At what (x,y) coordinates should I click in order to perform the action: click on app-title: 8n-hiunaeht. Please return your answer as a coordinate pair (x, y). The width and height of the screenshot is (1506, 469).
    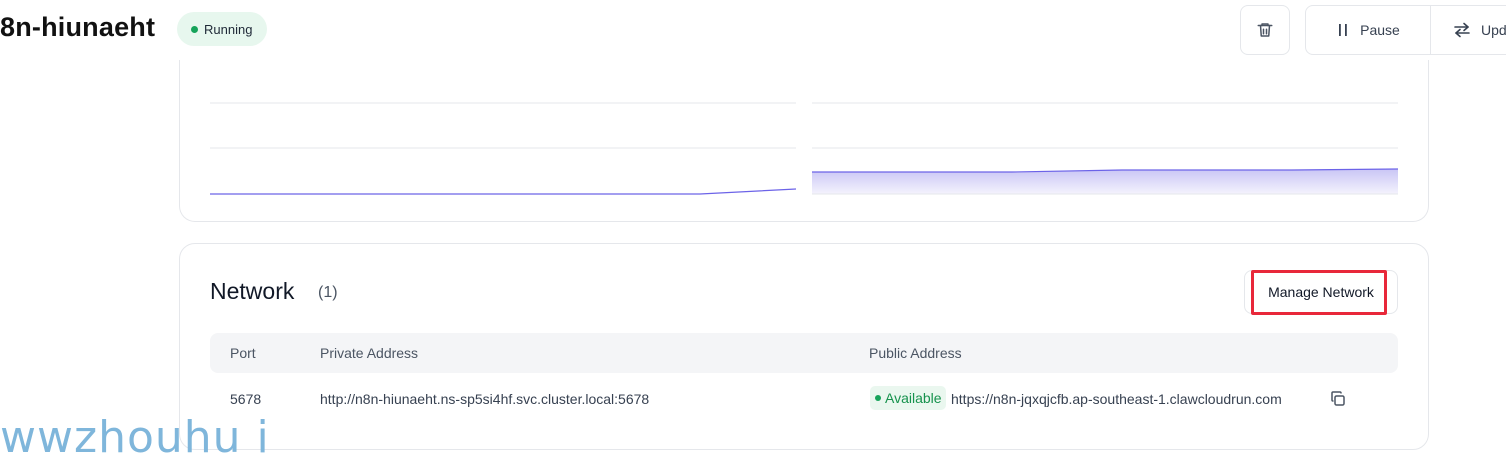
    Looking at the image, I should click on (78, 27).